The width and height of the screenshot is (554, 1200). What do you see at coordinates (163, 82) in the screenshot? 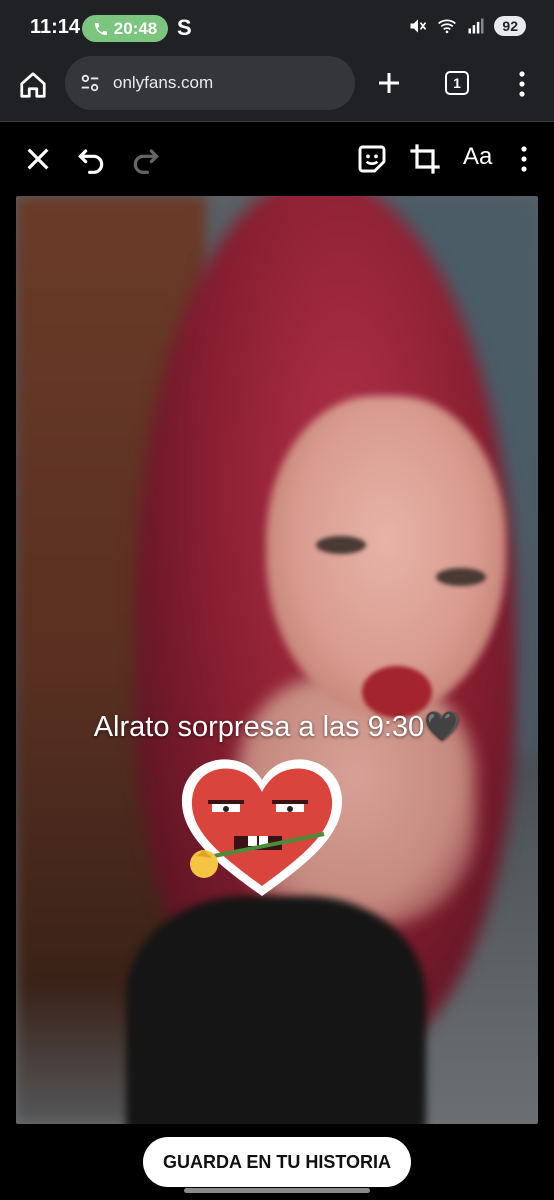
I see `url-text: onlyfans.com` at bounding box center [163, 82].